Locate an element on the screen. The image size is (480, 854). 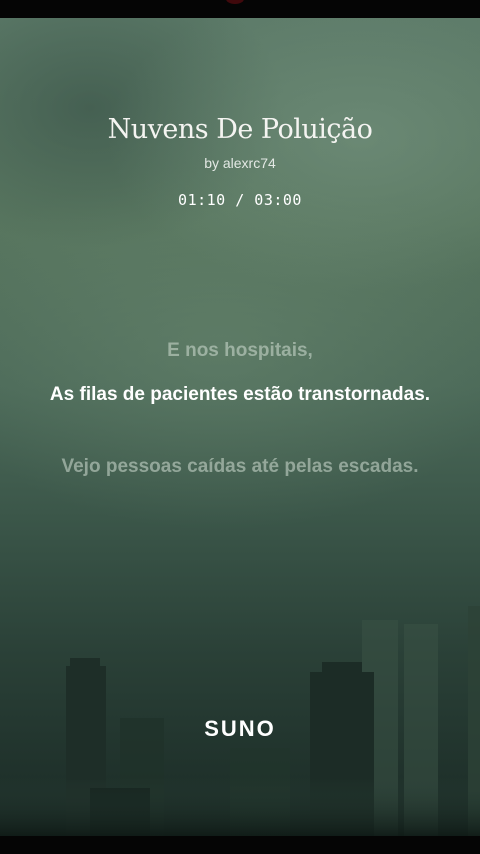
recording-indicator-icon is located at coordinates (235, 2).